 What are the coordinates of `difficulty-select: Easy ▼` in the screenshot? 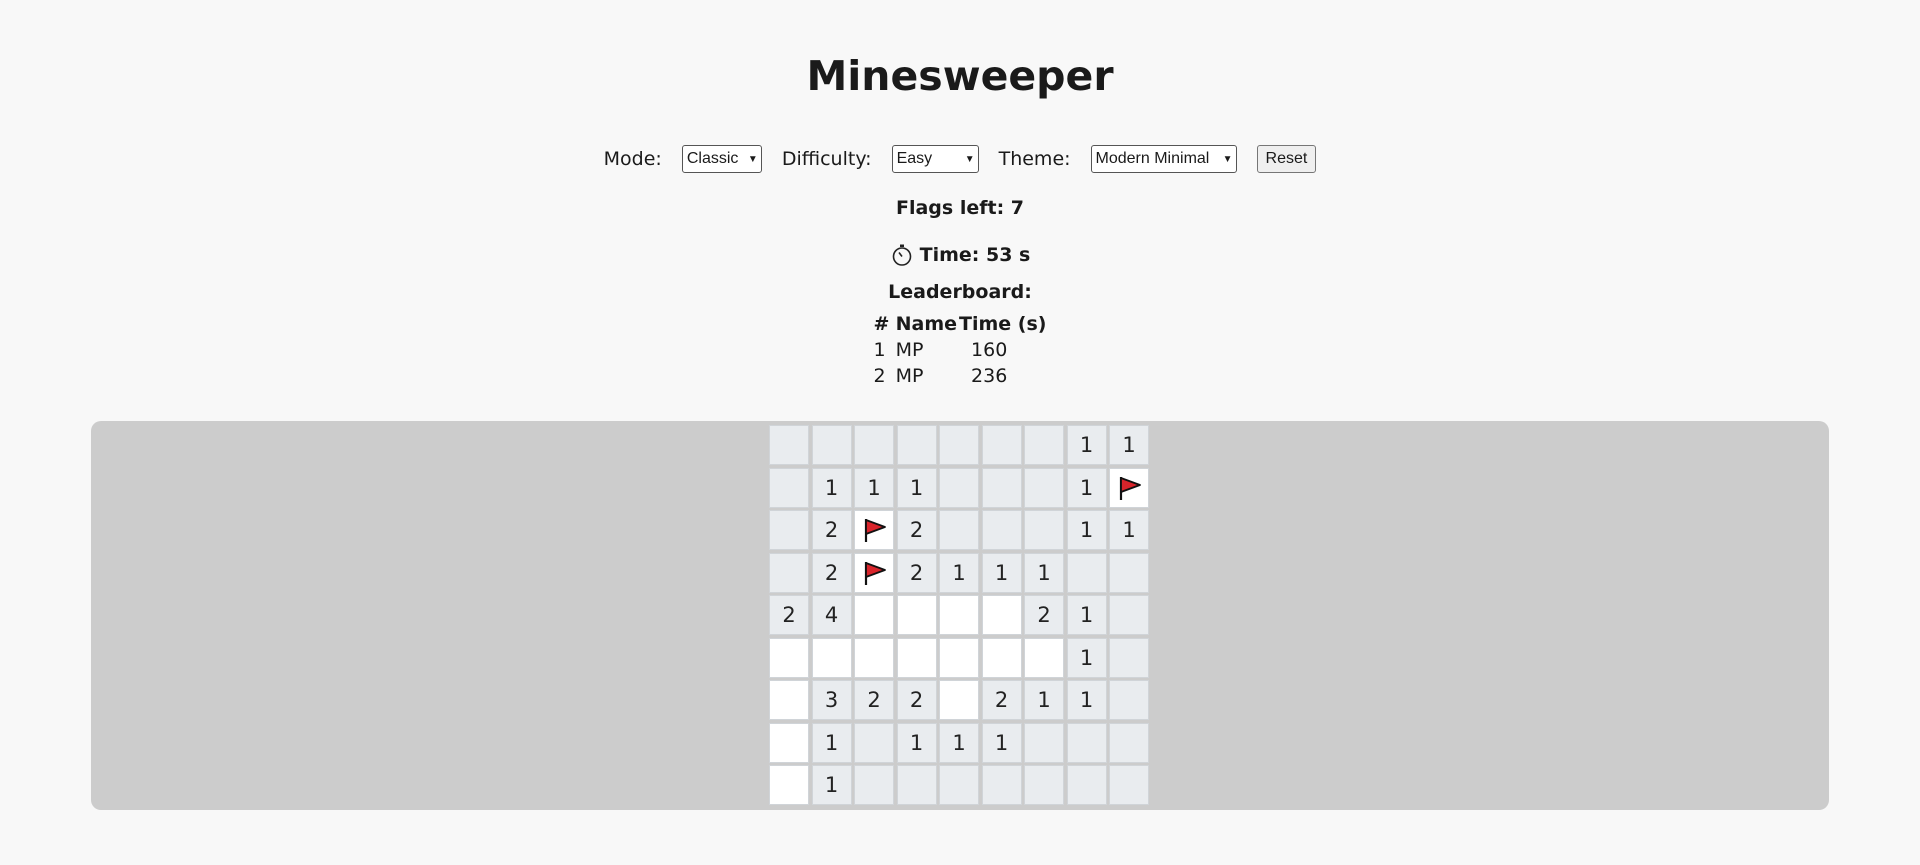 It's located at (935, 159).